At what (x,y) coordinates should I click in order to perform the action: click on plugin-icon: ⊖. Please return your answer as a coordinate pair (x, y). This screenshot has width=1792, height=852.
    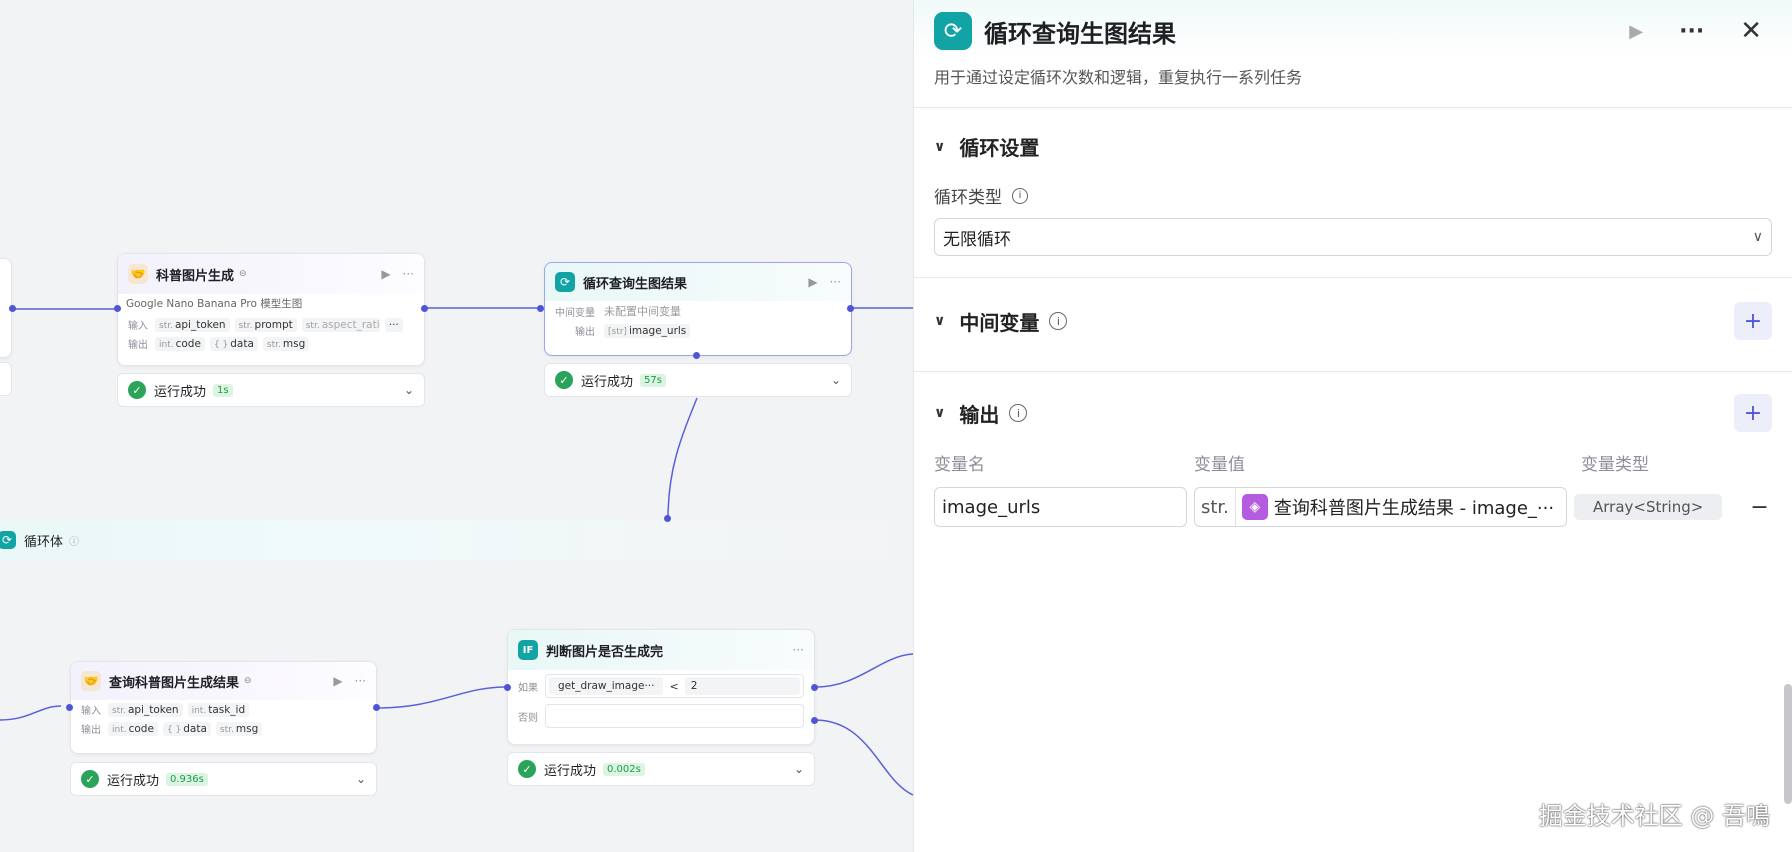
    Looking at the image, I should click on (243, 274).